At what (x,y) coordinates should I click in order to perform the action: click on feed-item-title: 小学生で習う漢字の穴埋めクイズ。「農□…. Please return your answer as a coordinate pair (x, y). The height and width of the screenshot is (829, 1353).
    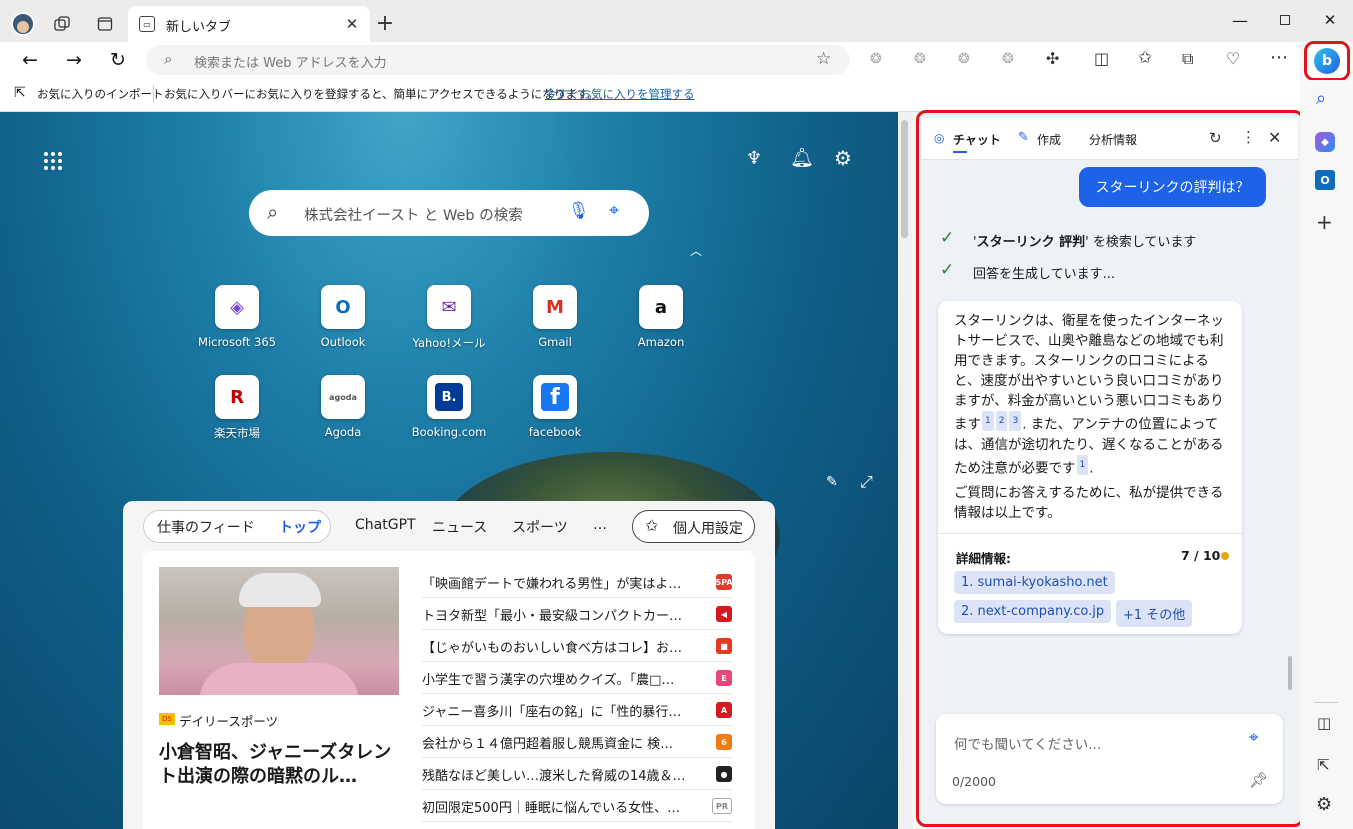
    Looking at the image, I should click on (548, 680).